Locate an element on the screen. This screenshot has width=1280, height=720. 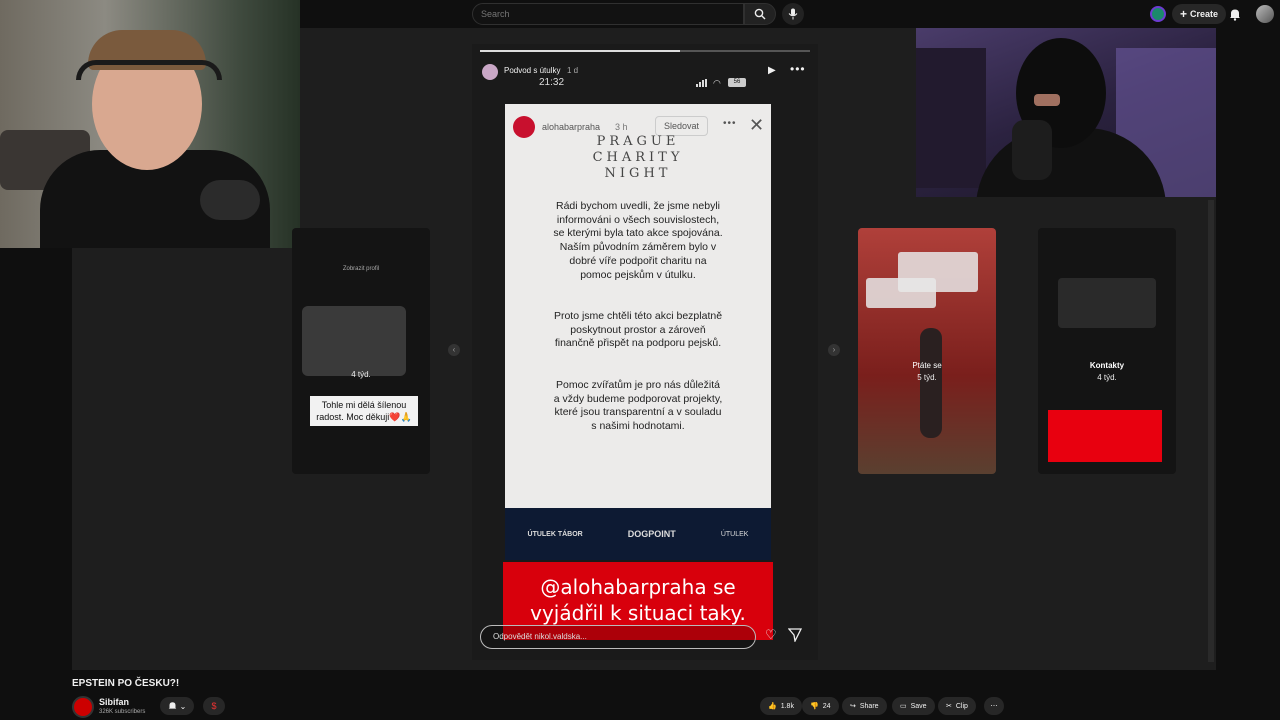
heading-line-1: PRAGUE is located at coordinates (638, 141).